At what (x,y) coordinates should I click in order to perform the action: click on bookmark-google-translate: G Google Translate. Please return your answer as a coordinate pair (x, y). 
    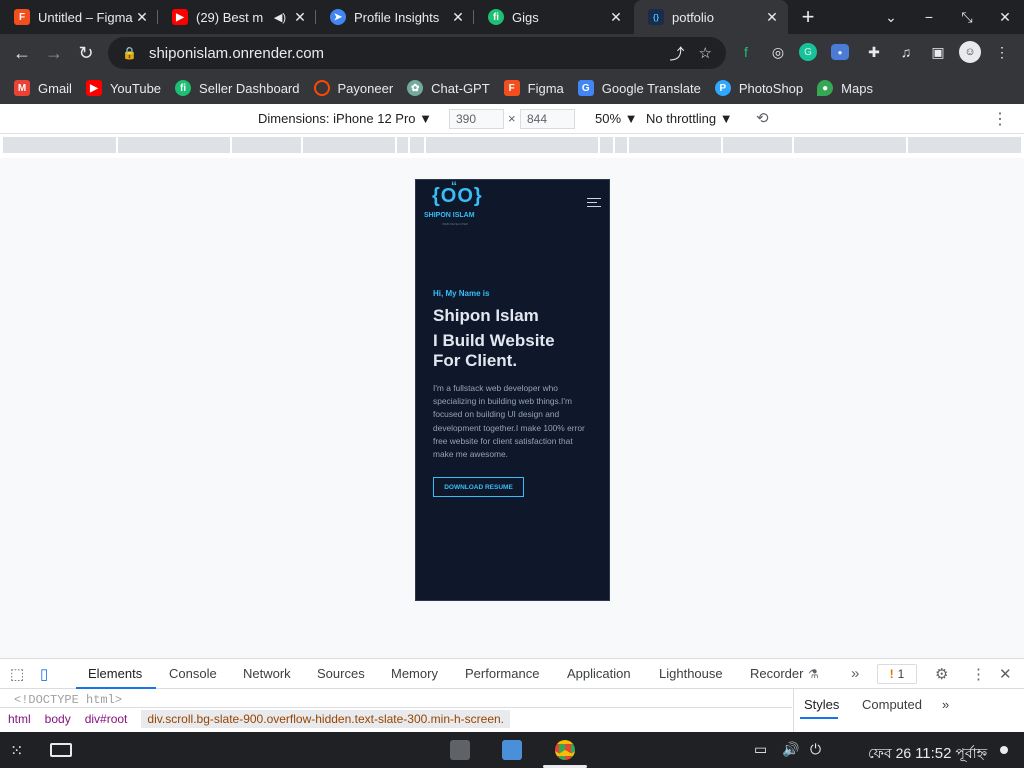
    Looking at the image, I should click on (639, 88).